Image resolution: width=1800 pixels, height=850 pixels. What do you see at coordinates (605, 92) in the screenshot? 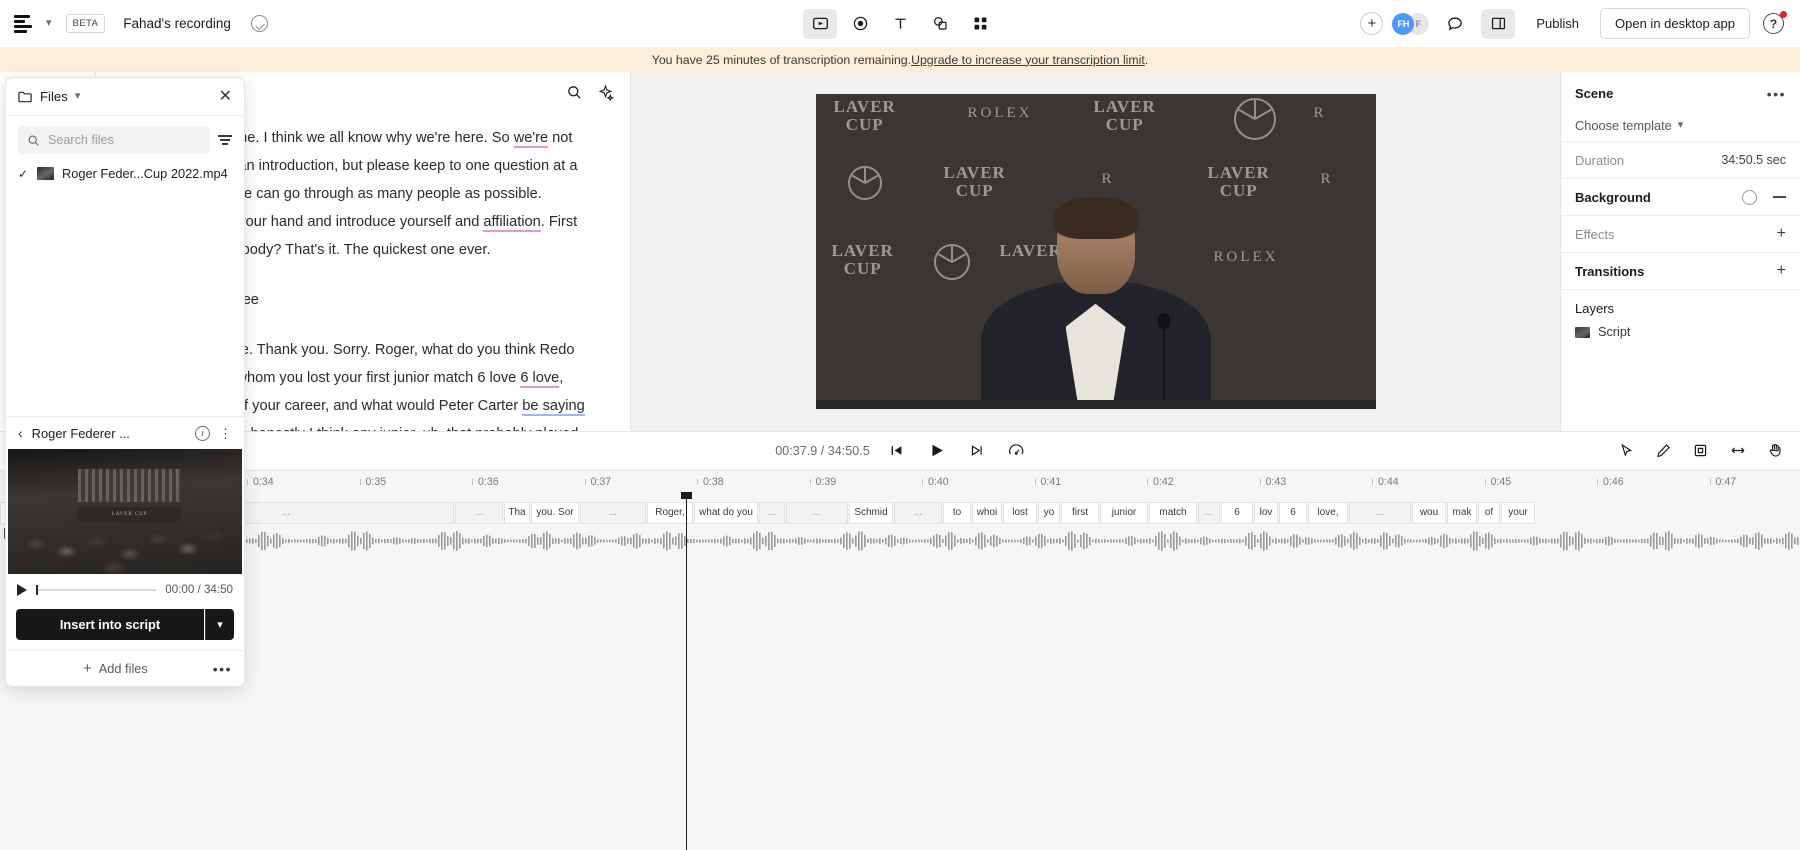
I see `sparkle-icon` at bounding box center [605, 92].